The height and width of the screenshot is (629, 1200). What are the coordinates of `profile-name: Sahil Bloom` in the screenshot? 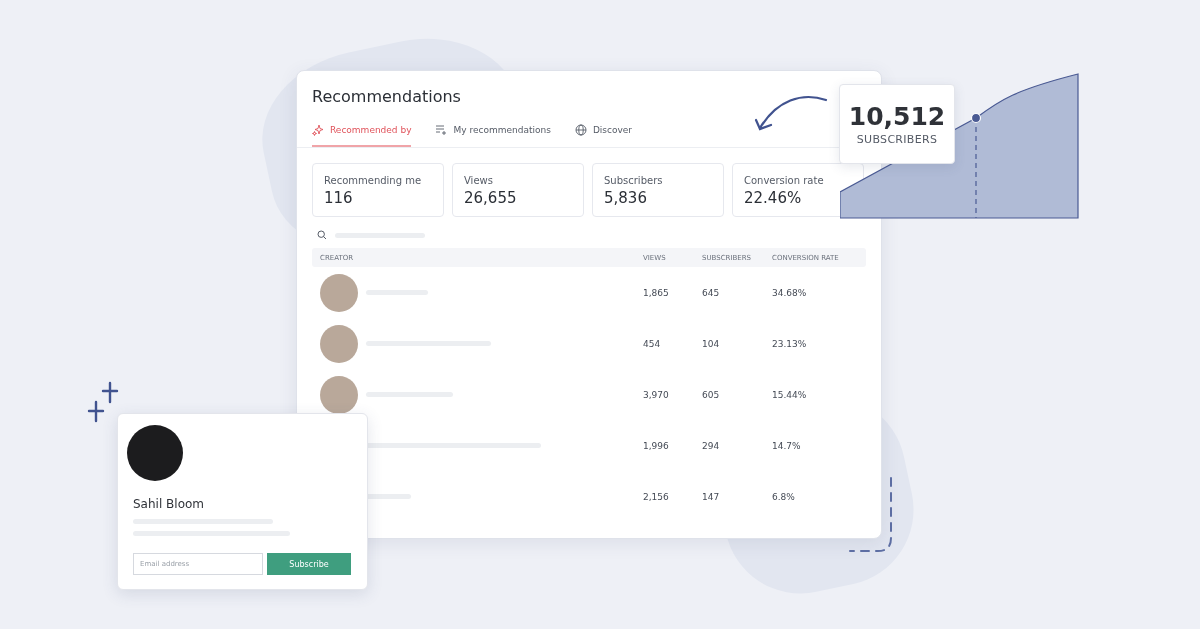 It's located at (169, 504).